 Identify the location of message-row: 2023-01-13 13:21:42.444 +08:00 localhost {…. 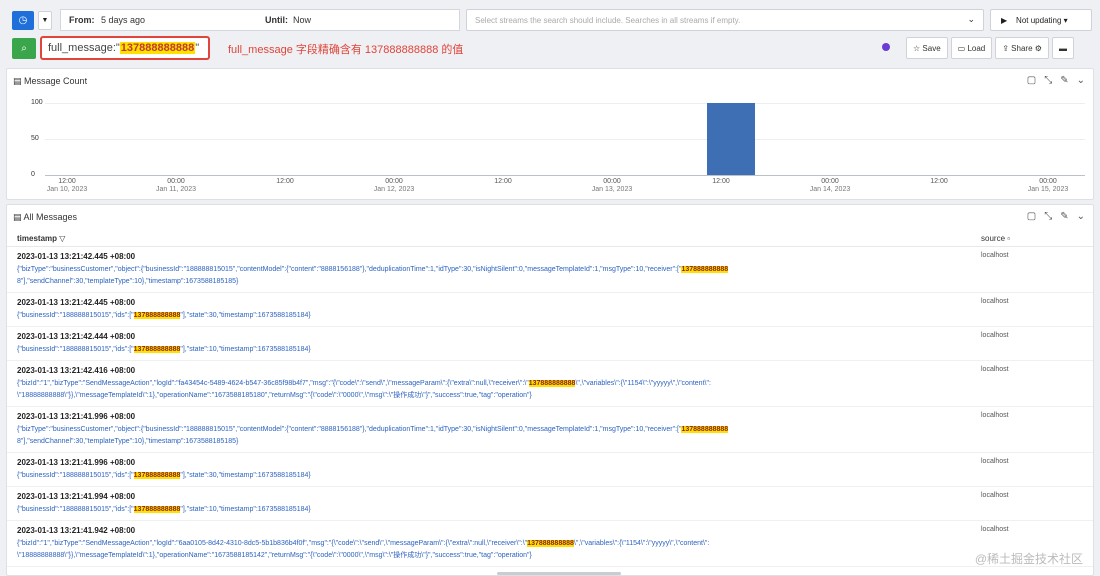
(550, 344).